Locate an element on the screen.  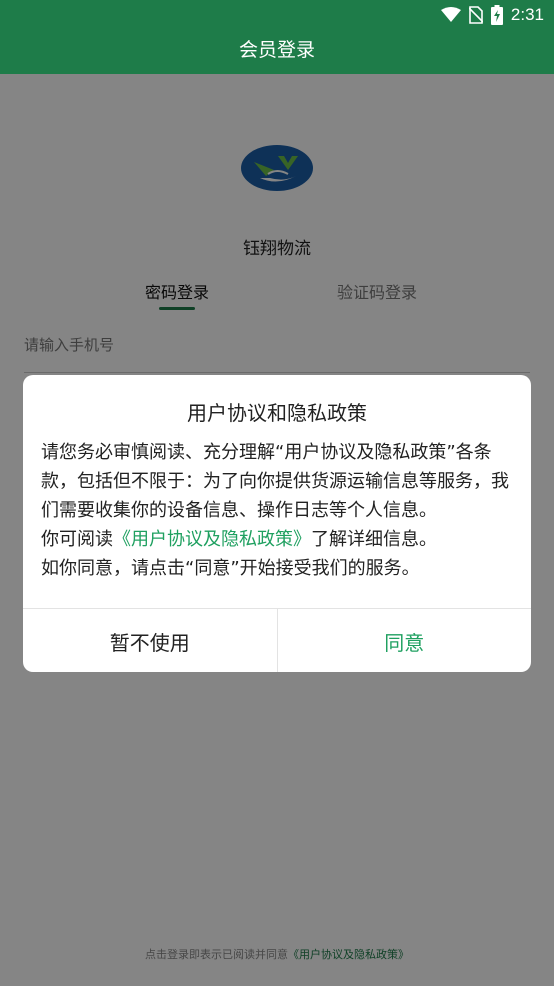
page-title: 会员登录 is located at coordinates (276, 50).